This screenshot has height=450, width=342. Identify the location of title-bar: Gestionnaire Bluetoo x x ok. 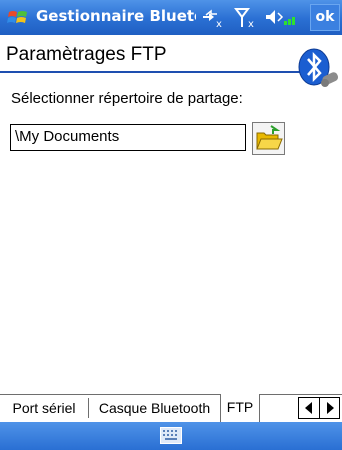
(171, 17).